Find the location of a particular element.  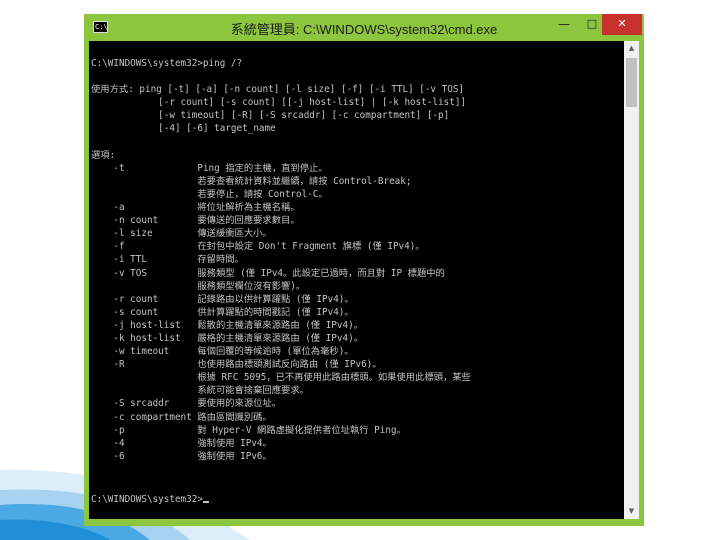

scroll-up-arrow-icon: ▲ is located at coordinates (631, 48).